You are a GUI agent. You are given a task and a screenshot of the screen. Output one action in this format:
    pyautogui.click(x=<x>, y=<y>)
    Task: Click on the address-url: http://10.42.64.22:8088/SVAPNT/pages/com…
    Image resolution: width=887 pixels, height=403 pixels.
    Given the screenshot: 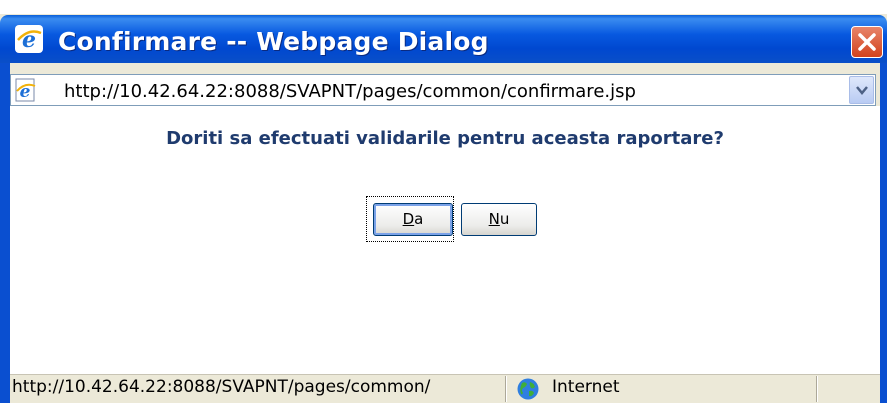 What is the action you would take?
    pyautogui.click(x=350, y=91)
    